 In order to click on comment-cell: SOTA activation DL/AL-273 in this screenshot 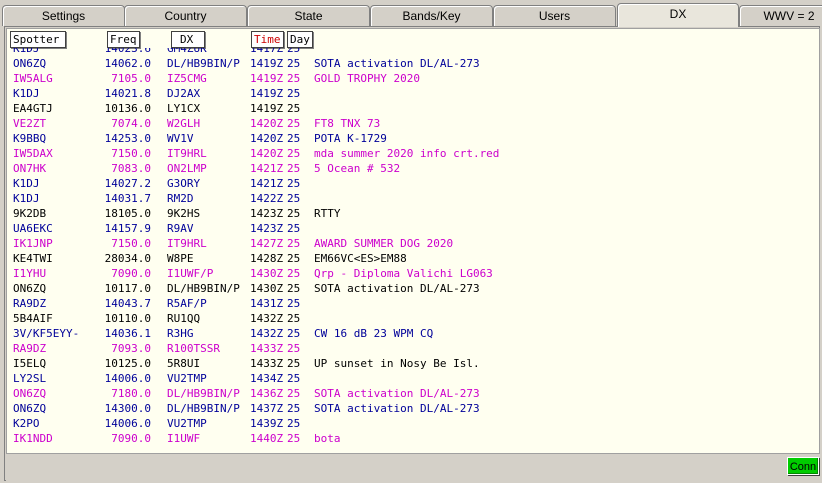, I will do `click(397, 408)`.